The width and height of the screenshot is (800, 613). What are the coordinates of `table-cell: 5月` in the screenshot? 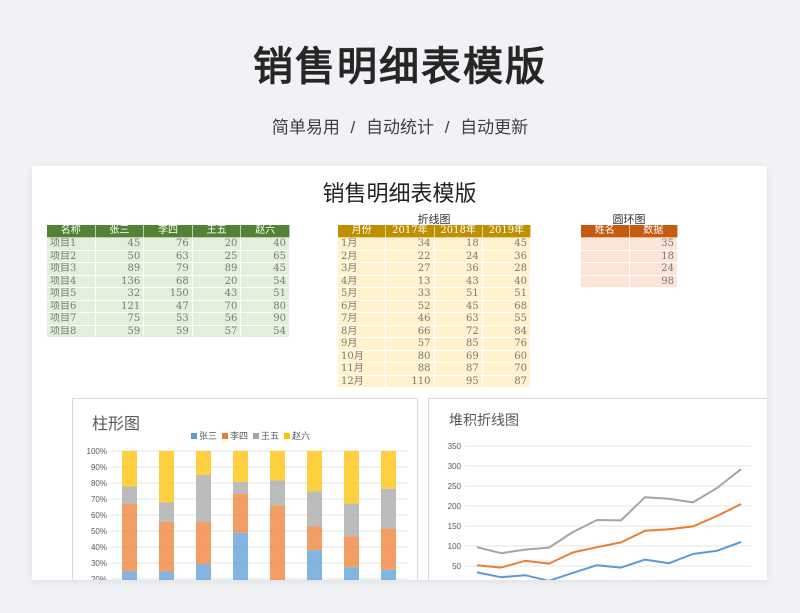 It's located at (361, 294).